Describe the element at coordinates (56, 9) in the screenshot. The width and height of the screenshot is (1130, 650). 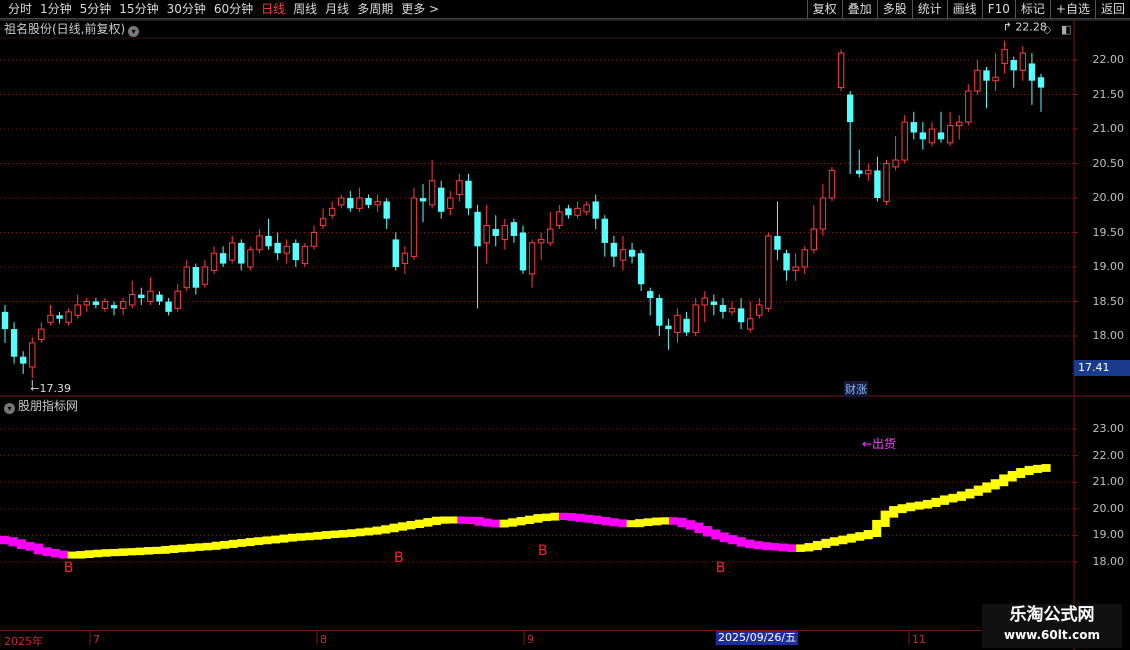
I see `period-tab-1: 1分钟` at that location.